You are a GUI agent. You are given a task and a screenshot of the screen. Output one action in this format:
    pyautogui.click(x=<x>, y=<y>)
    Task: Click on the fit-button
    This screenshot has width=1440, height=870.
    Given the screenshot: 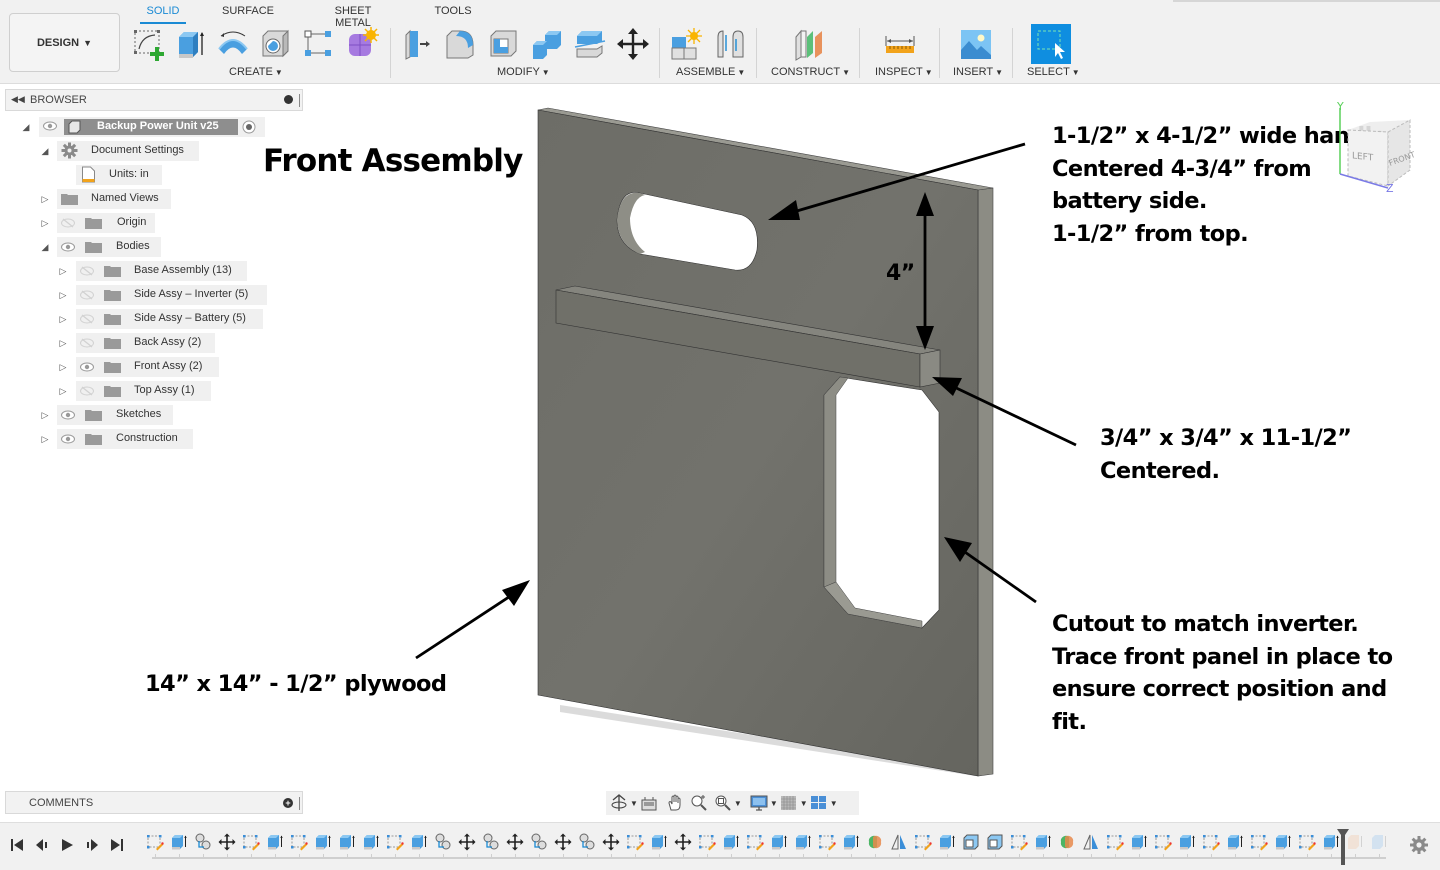 What is the action you would take?
    pyautogui.click(x=723, y=803)
    